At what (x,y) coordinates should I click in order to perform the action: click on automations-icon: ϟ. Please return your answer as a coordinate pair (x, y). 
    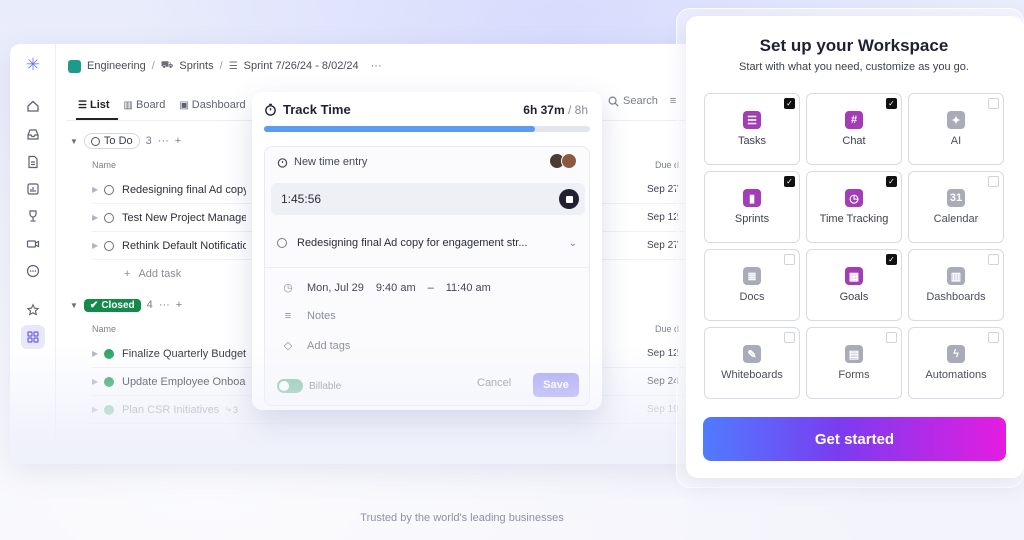
    Looking at the image, I should click on (956, 354).